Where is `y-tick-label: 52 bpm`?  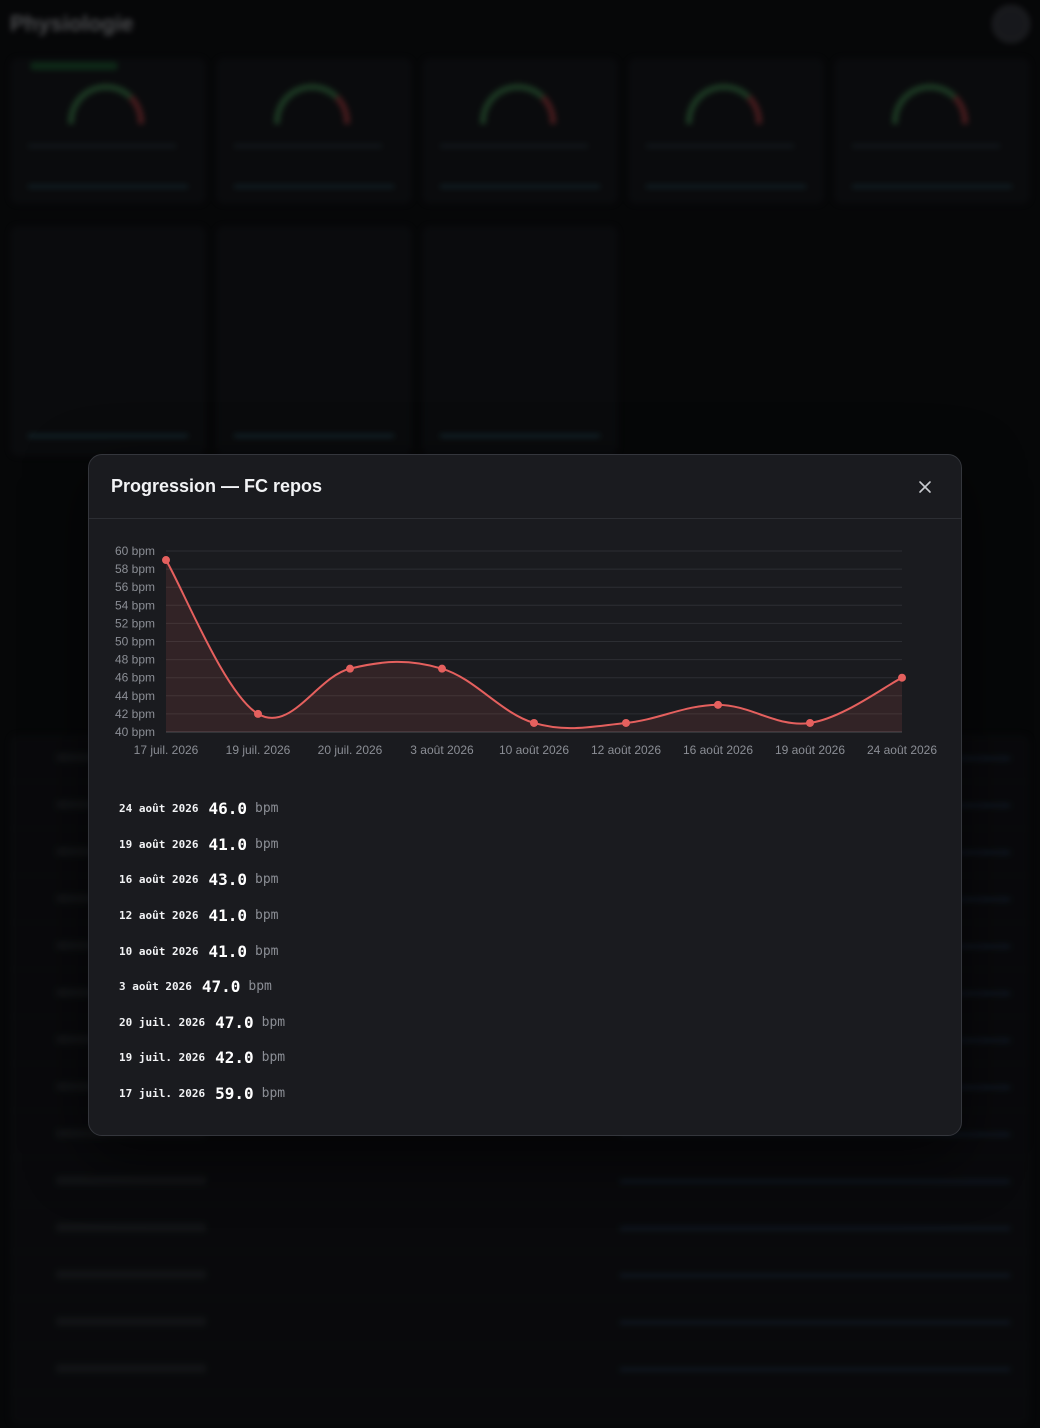
y-tick-label: 52 bpm is located at coordinates (135, 623).